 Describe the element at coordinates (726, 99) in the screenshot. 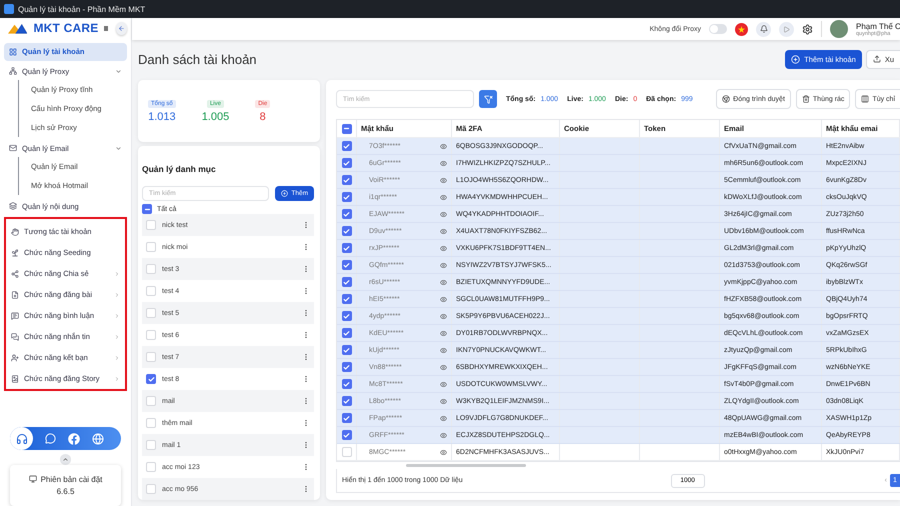

I see `browser-icon` at that location.